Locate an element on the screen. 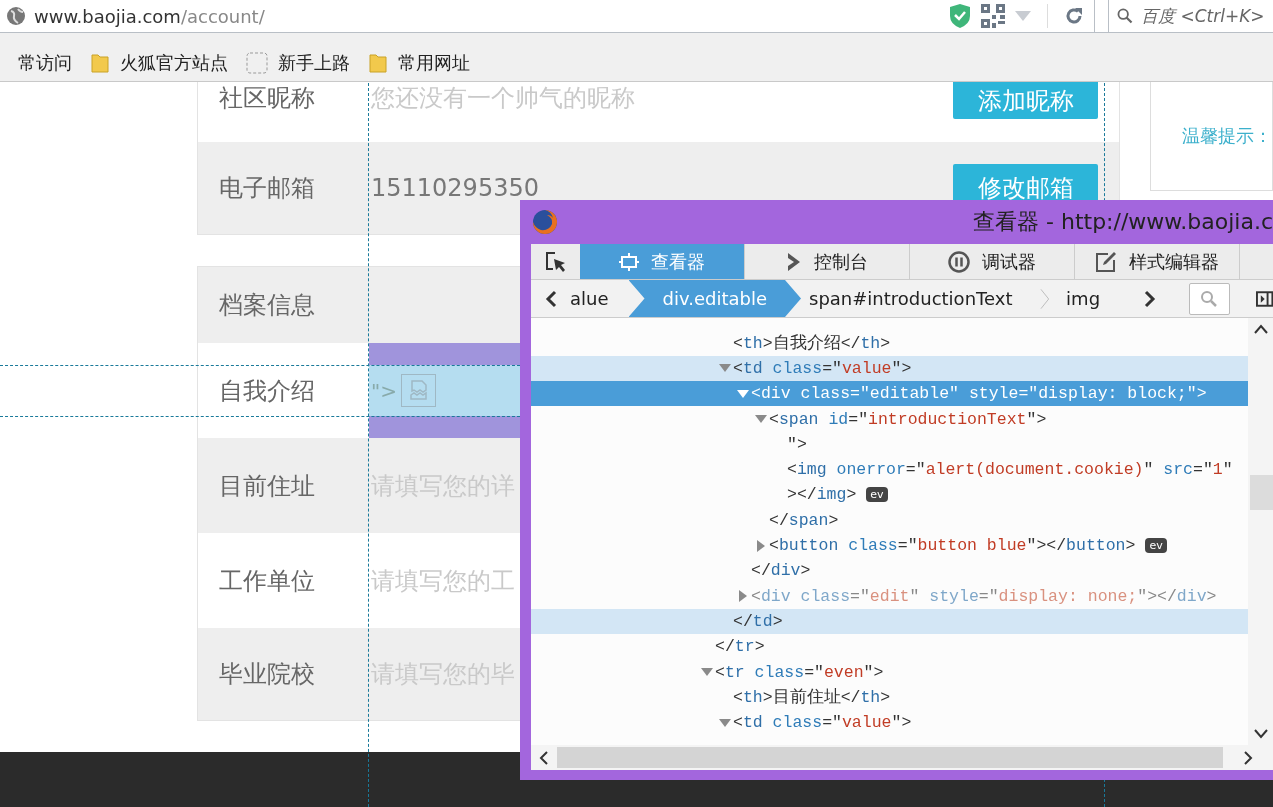 The width and height of the screenshot is (1273, 807). code-line: <span id="introductionText"> is located at coordinates (889, 419).